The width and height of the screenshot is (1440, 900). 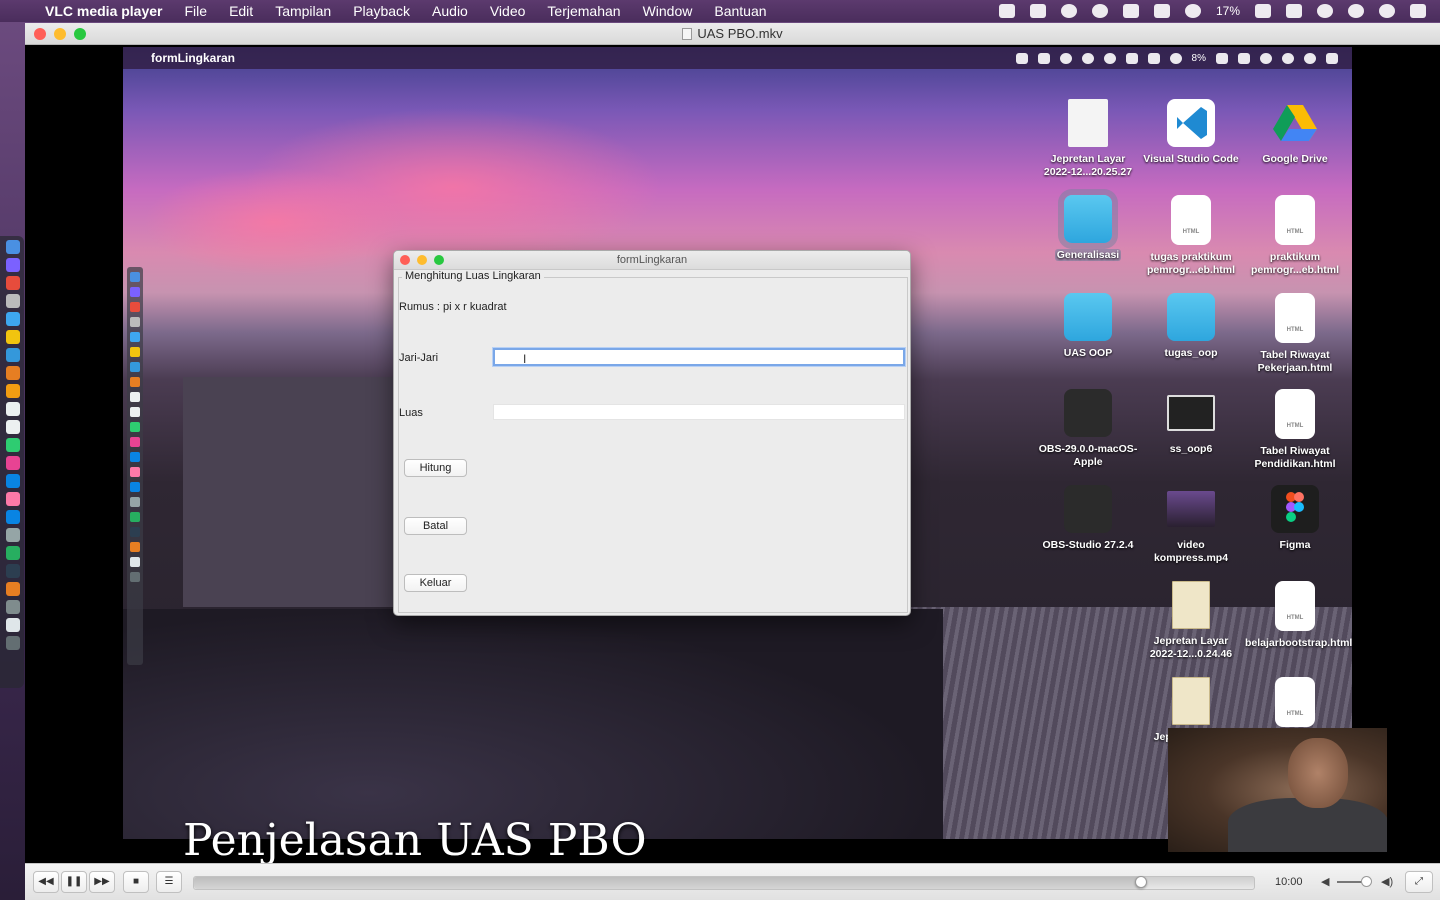 I want to click on desktop-icon: OBS-29.0.0-macOS-Apple, so click(x=1088, y=429).